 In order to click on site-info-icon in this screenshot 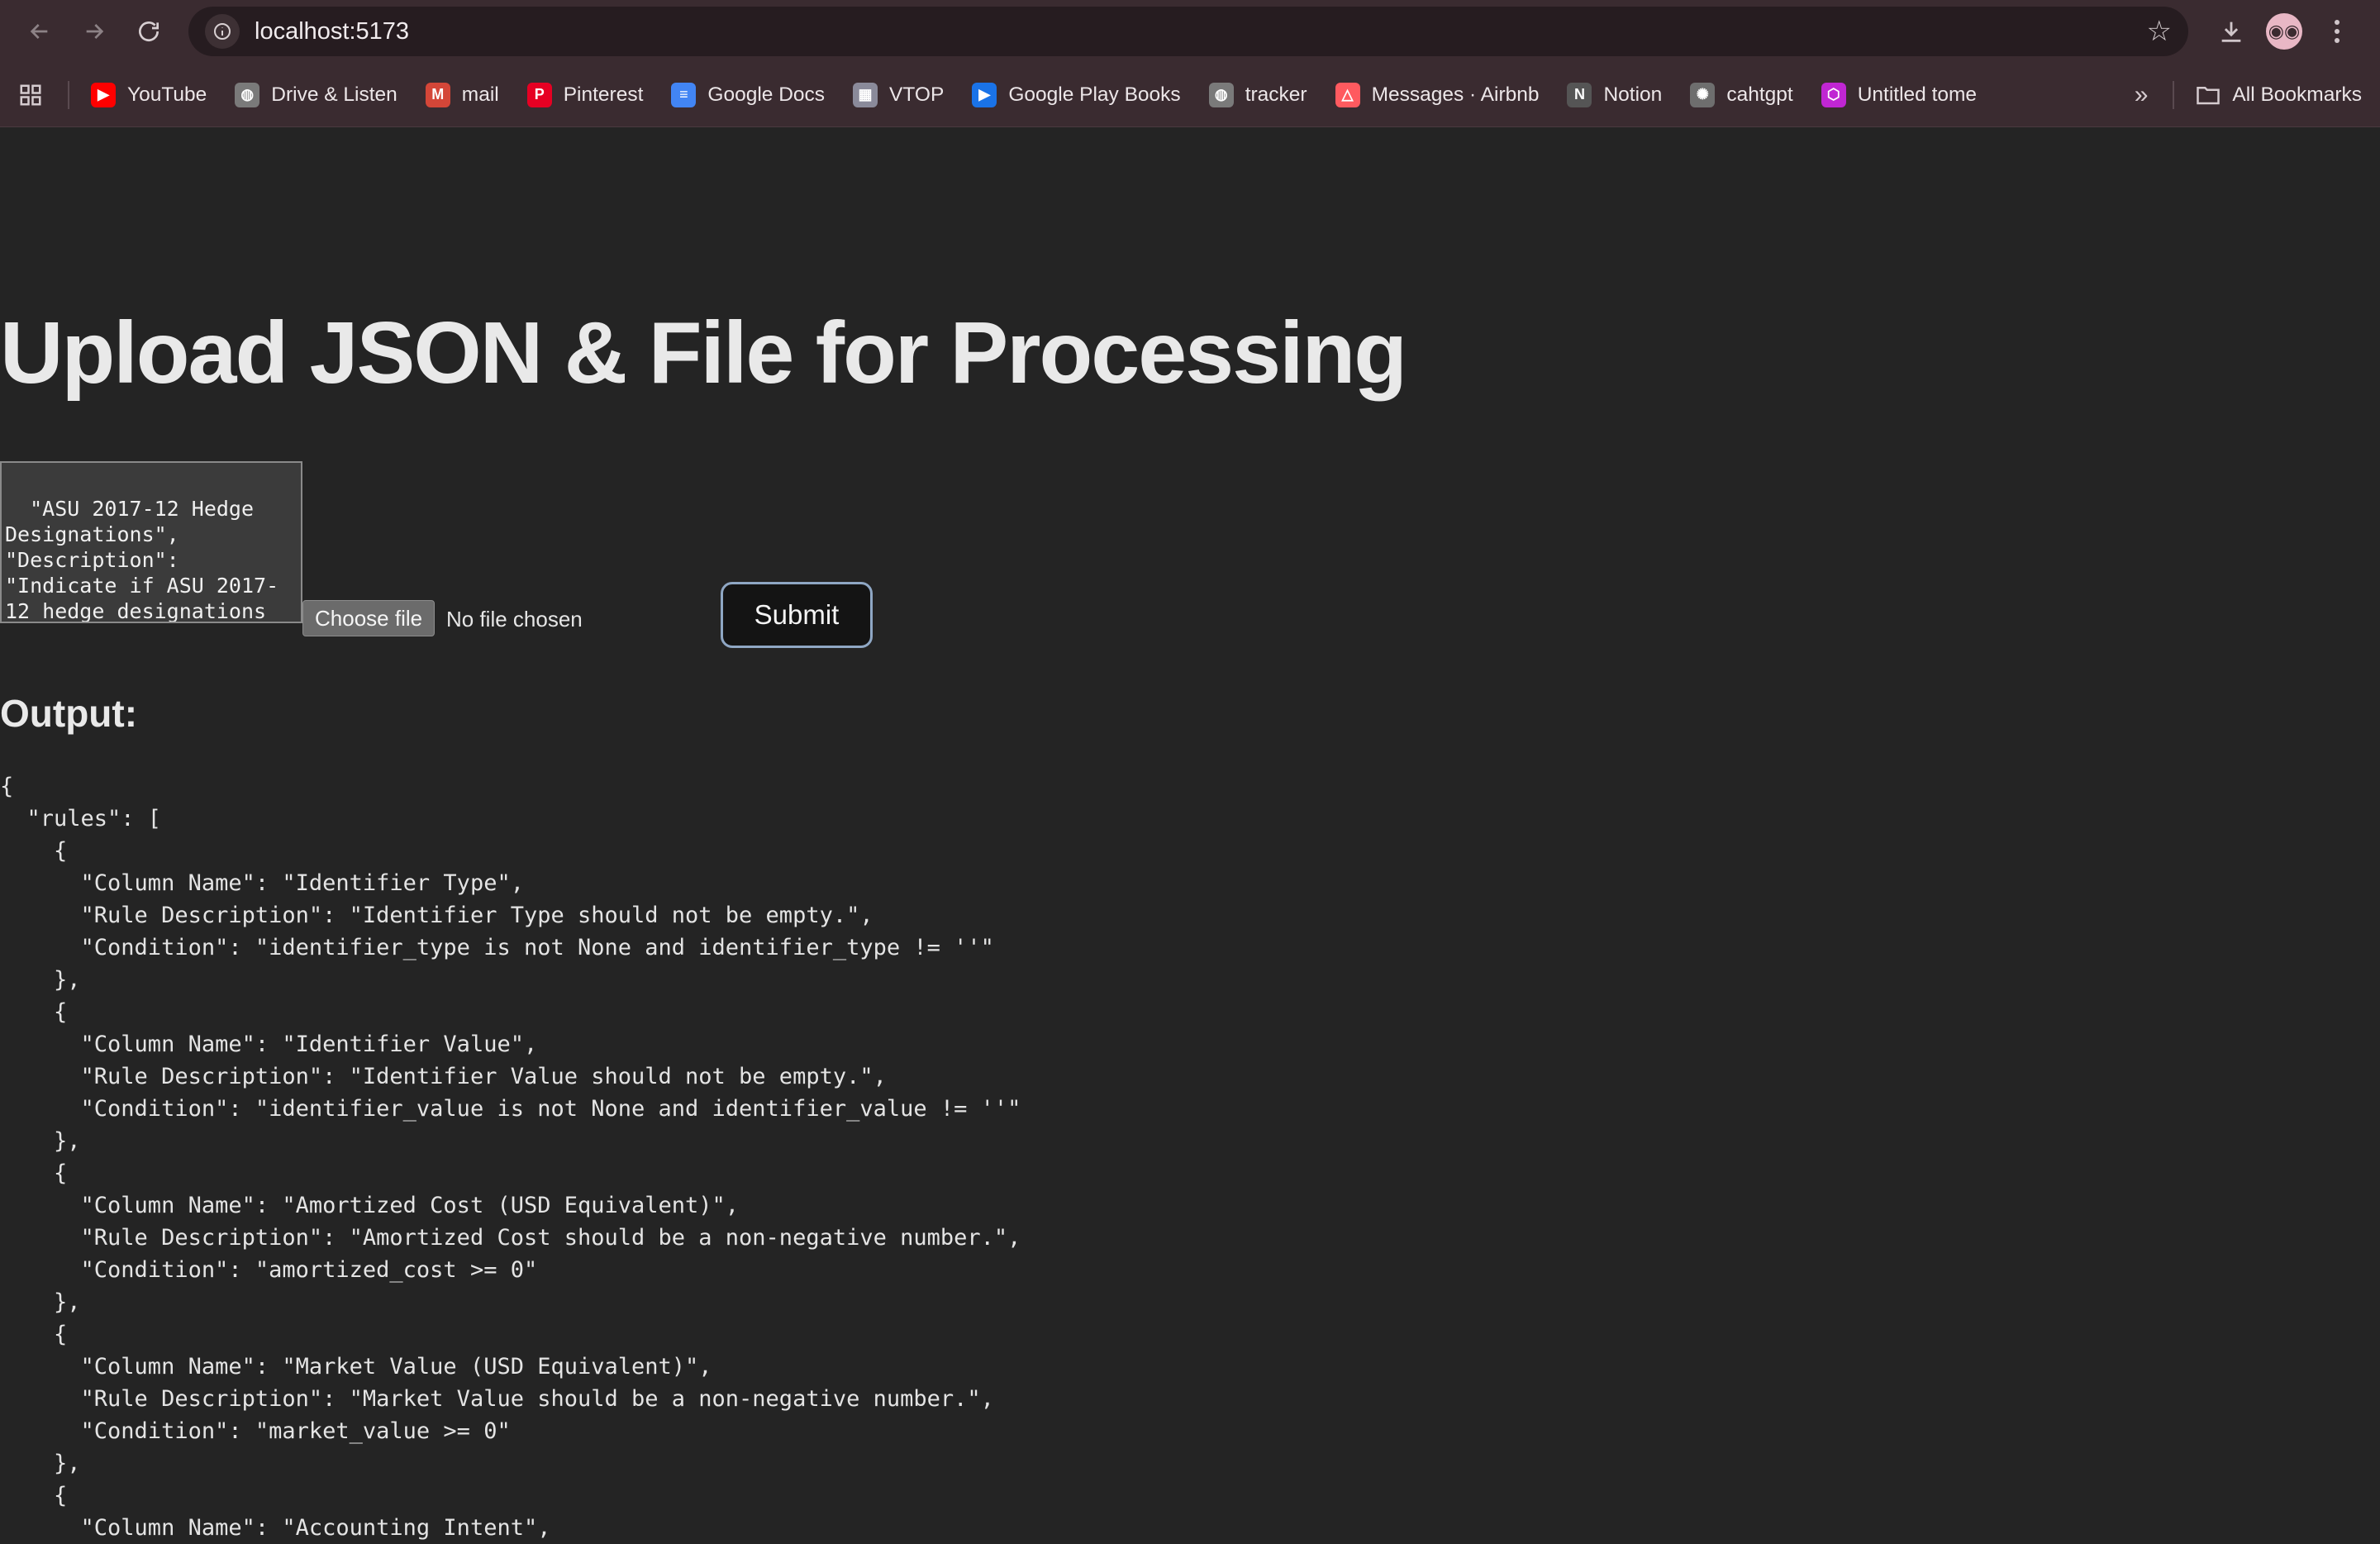, I will do `click(222, 32)`.